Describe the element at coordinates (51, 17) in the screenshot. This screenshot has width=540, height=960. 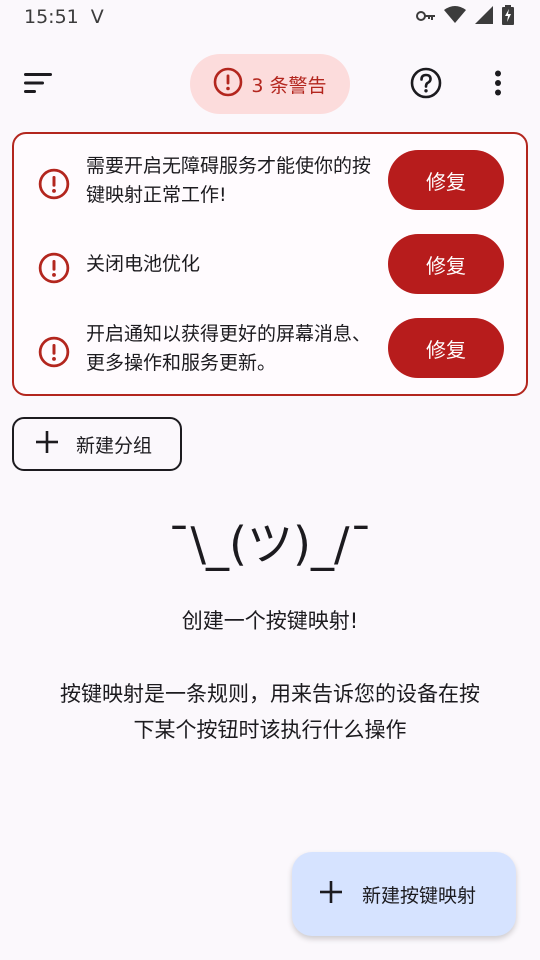
I see `status-time: 15:51` at that location.